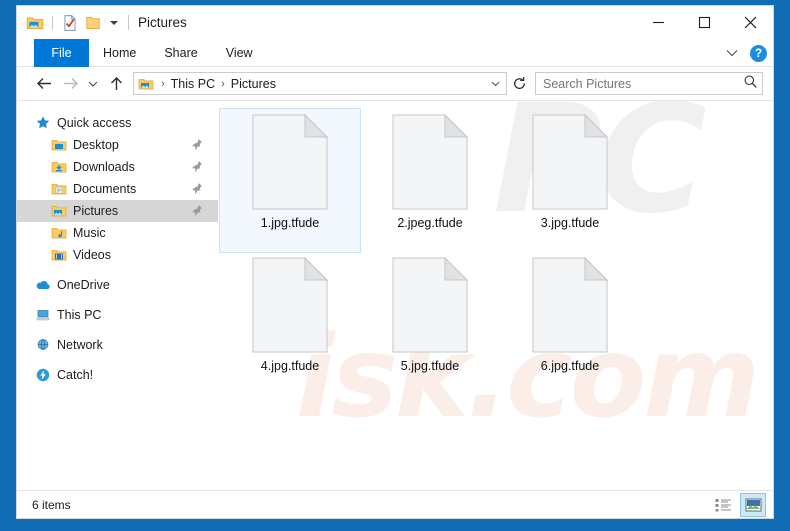  What do you see at coordinates (61, 53) in the screenshot?
I see `tab-file: File` at bounding box center [61, 53].